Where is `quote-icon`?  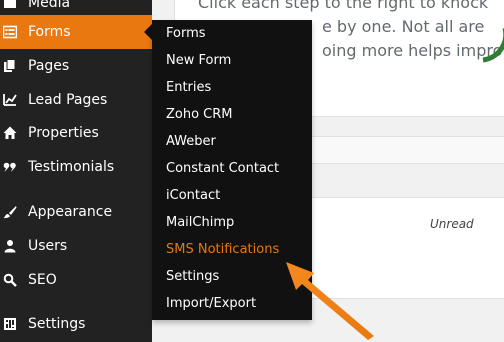
quote-icon is located at coordinates (9, 167).